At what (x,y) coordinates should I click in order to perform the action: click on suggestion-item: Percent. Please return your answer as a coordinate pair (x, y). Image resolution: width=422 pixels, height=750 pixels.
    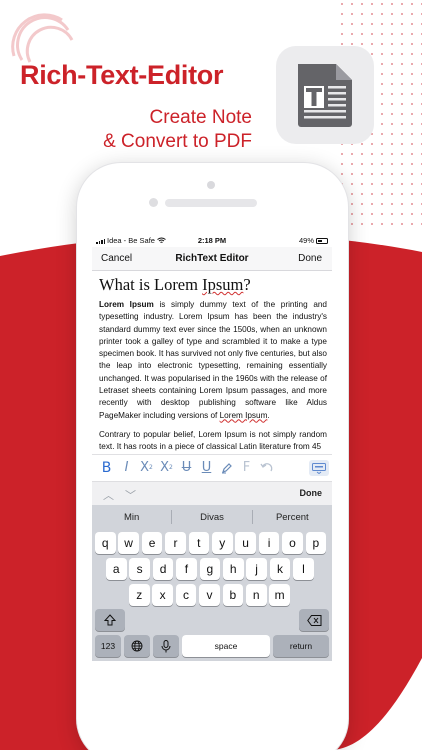
    Looking at the image, I should click on (292, 517).